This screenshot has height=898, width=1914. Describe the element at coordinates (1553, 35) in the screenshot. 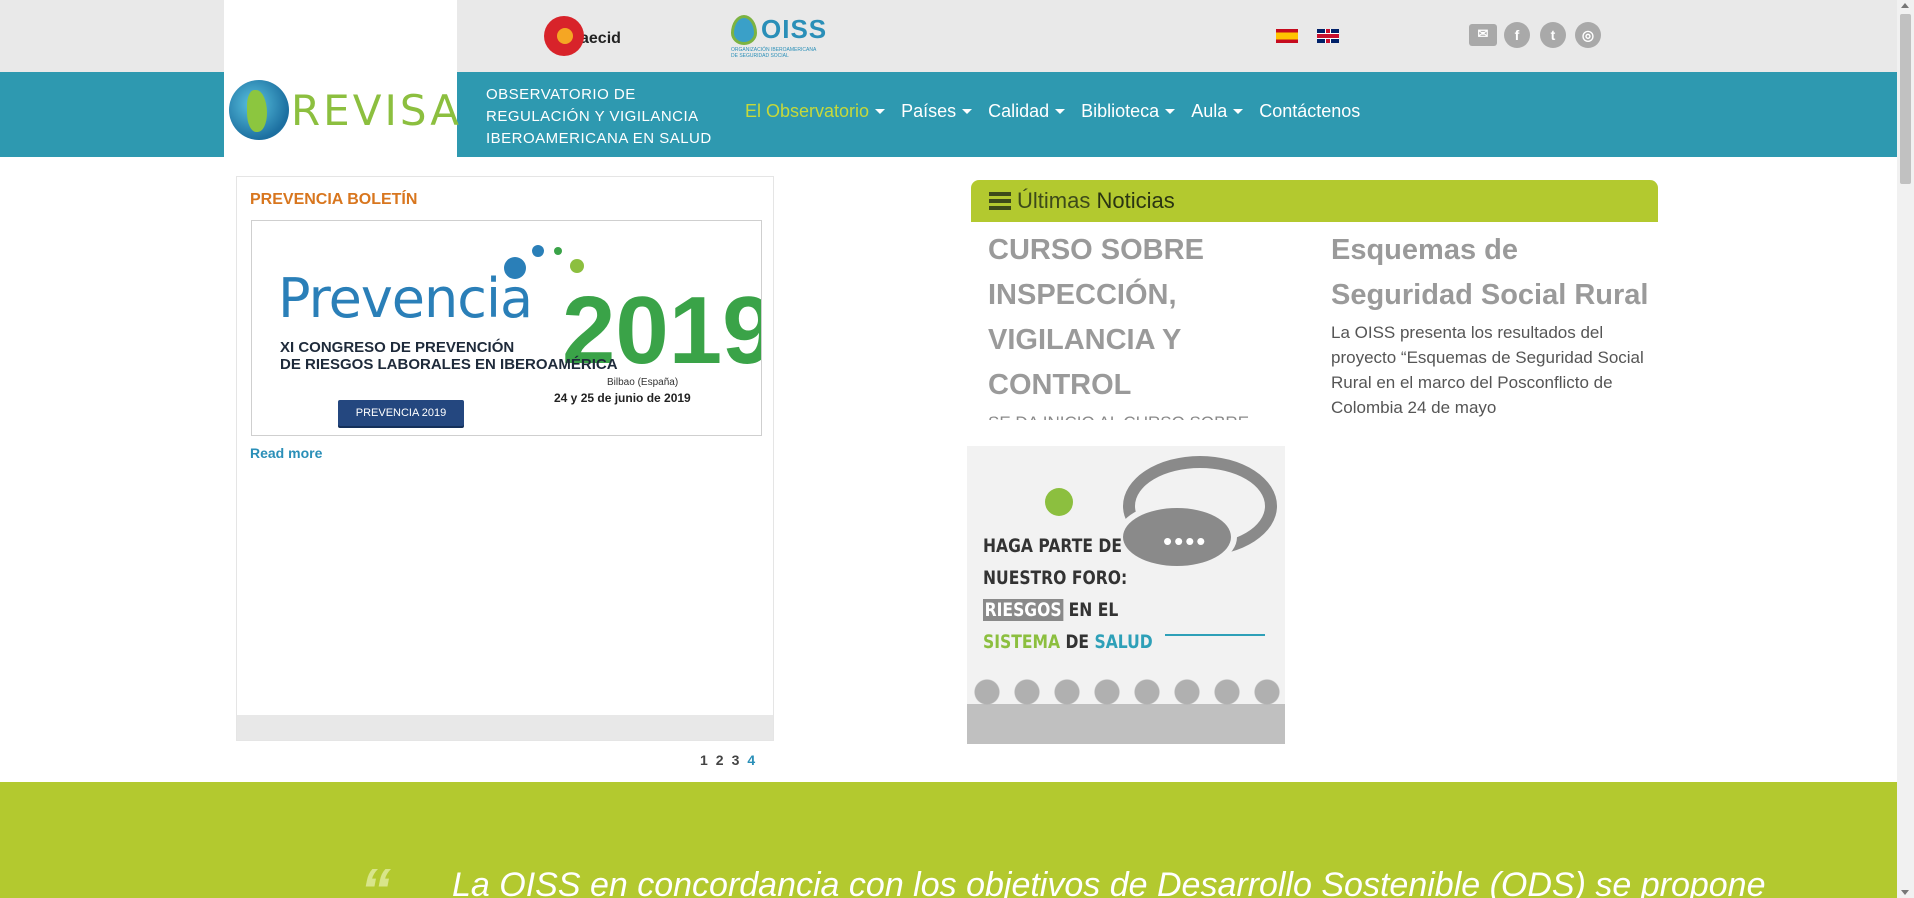

I see `twitter-icon: t` at that location.